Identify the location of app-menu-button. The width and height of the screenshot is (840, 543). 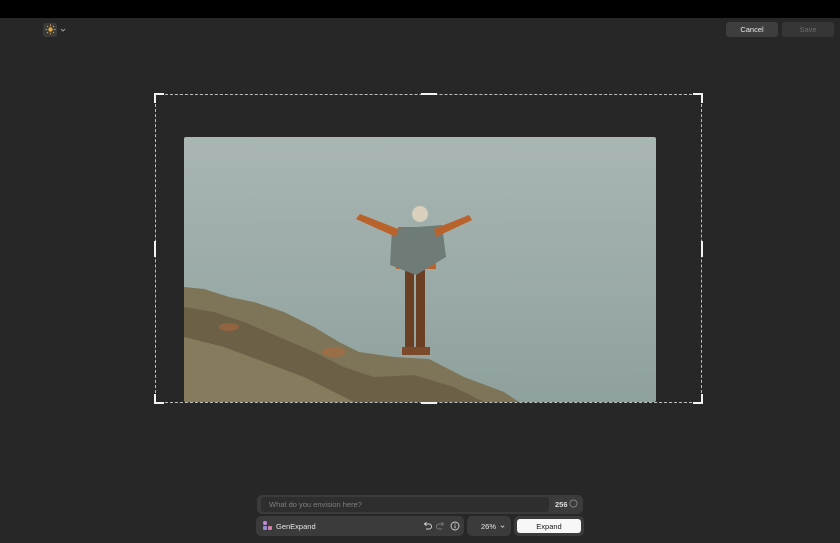
(56, 29).